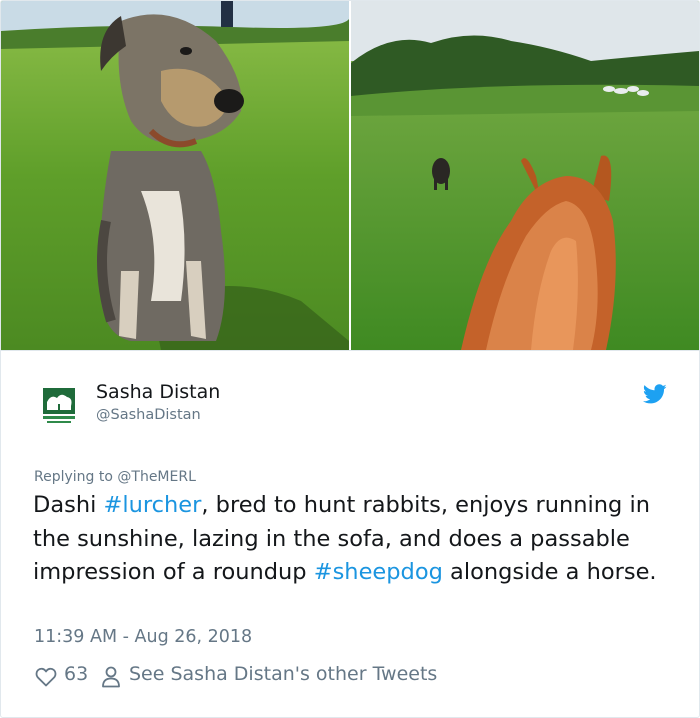  I want to click on author-handle: @SashaDistan, so click(148, 415).